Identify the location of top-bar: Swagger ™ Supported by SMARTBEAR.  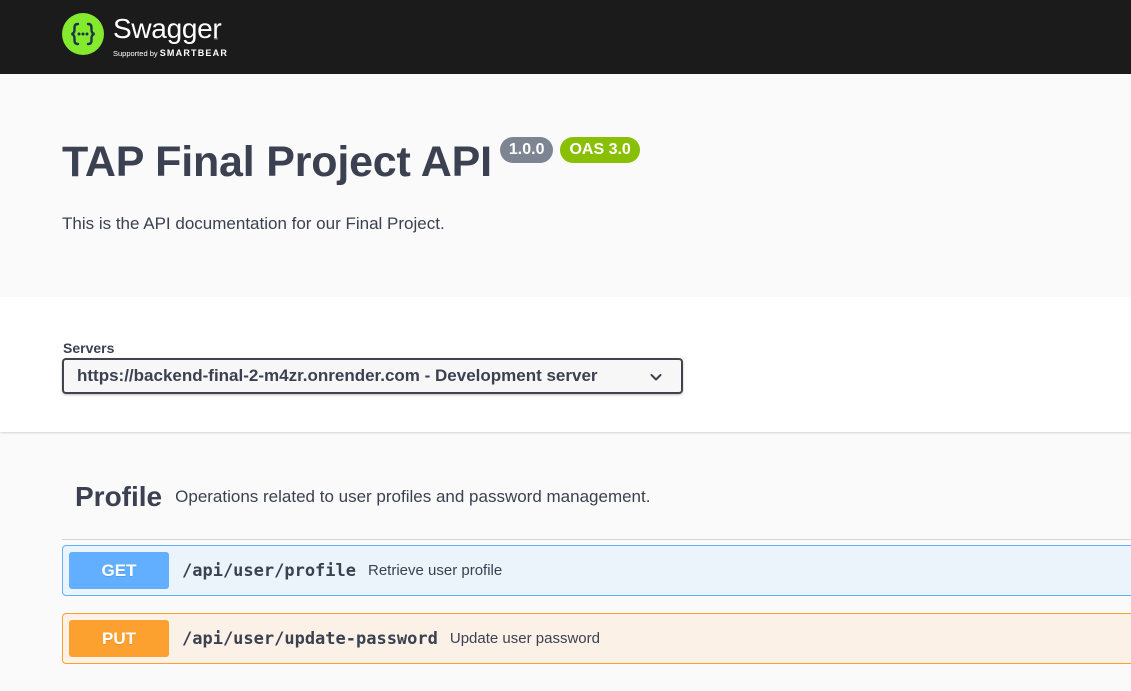
(565, 37).